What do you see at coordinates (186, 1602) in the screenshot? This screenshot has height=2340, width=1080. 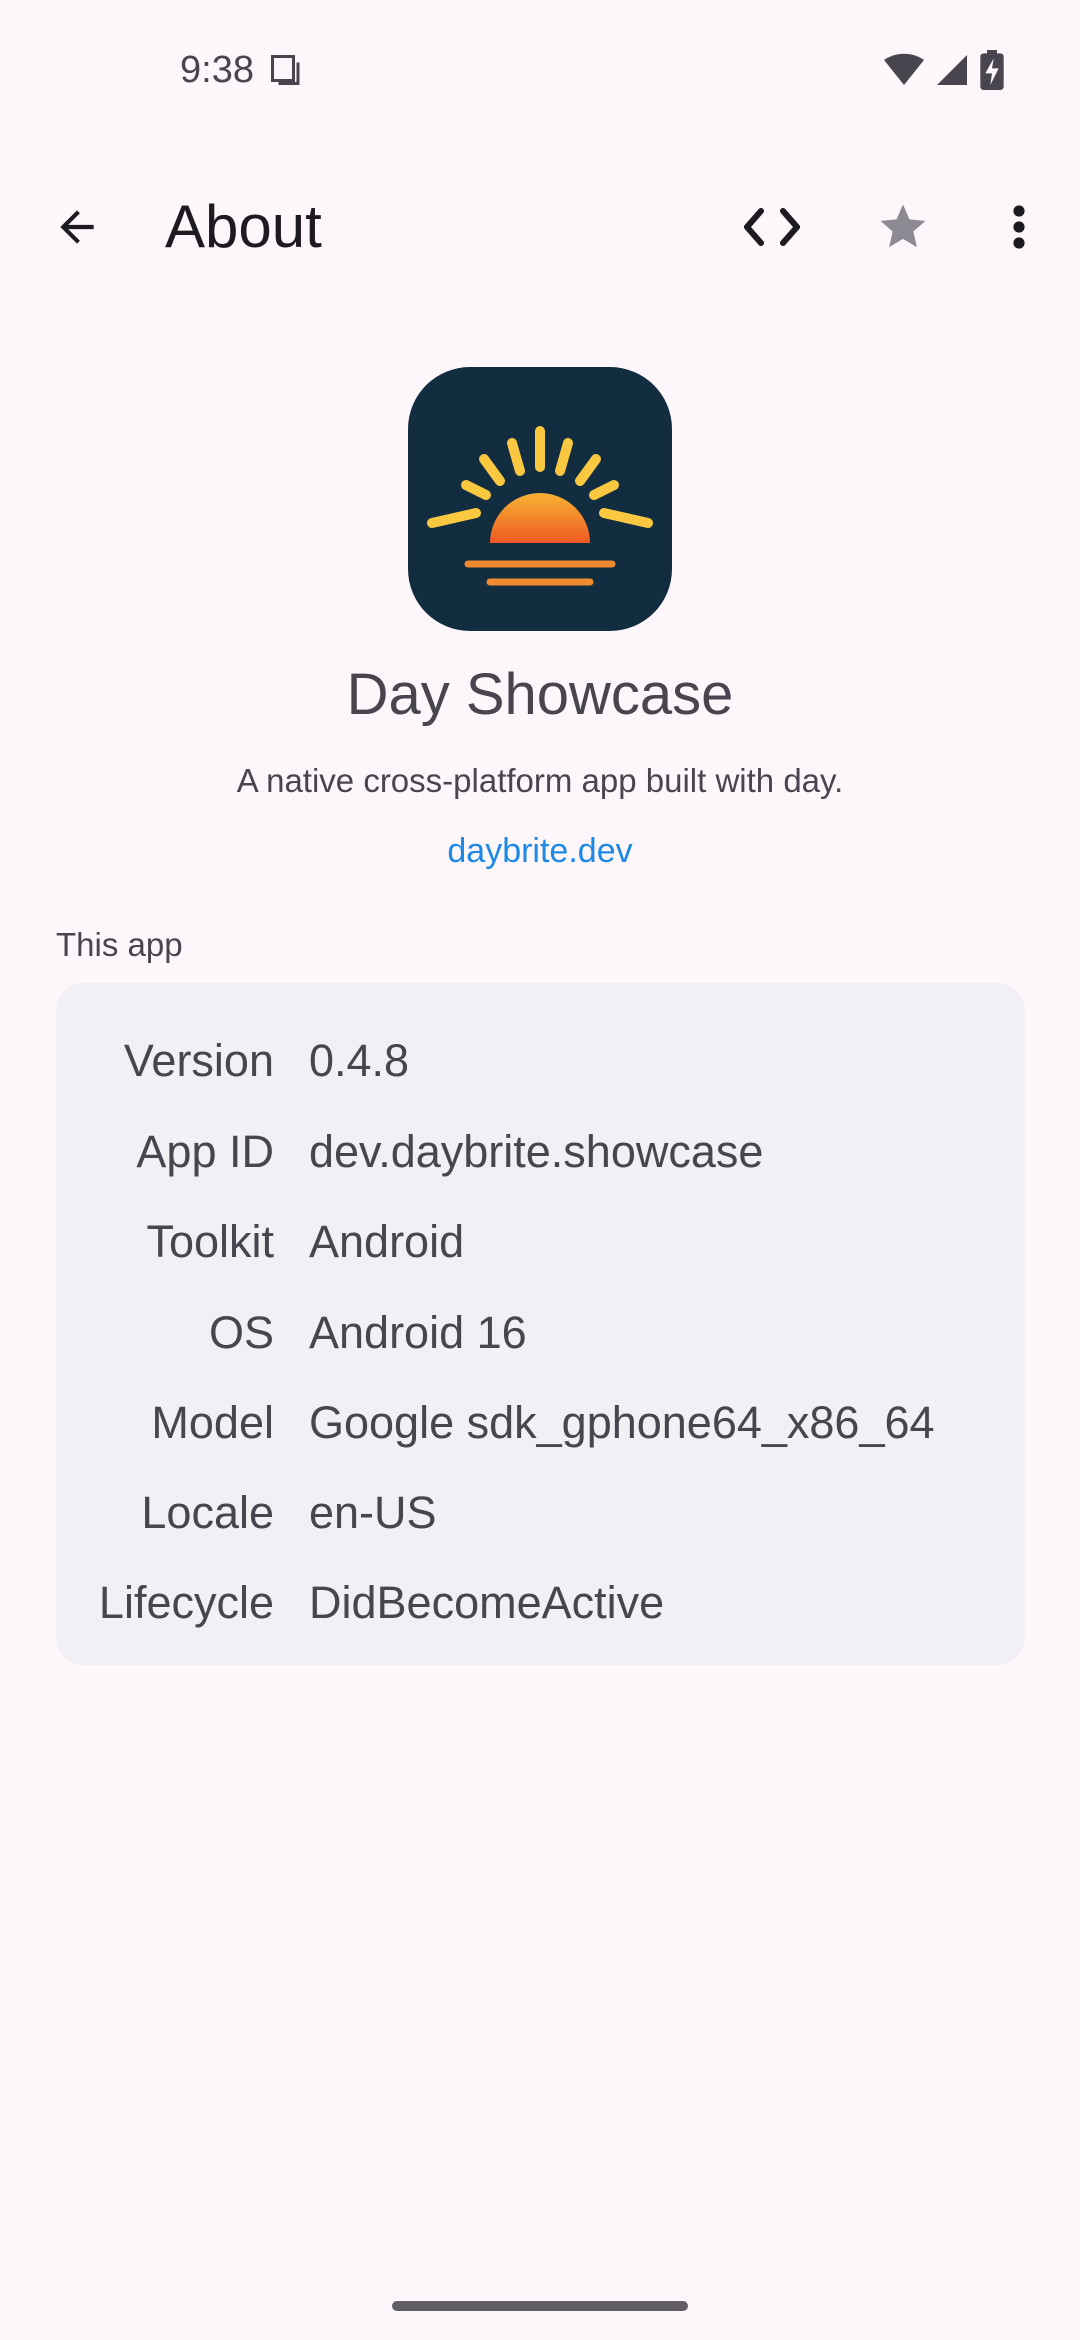 I see `info-key: Lifecycle` at bounding box center [186, 1602].